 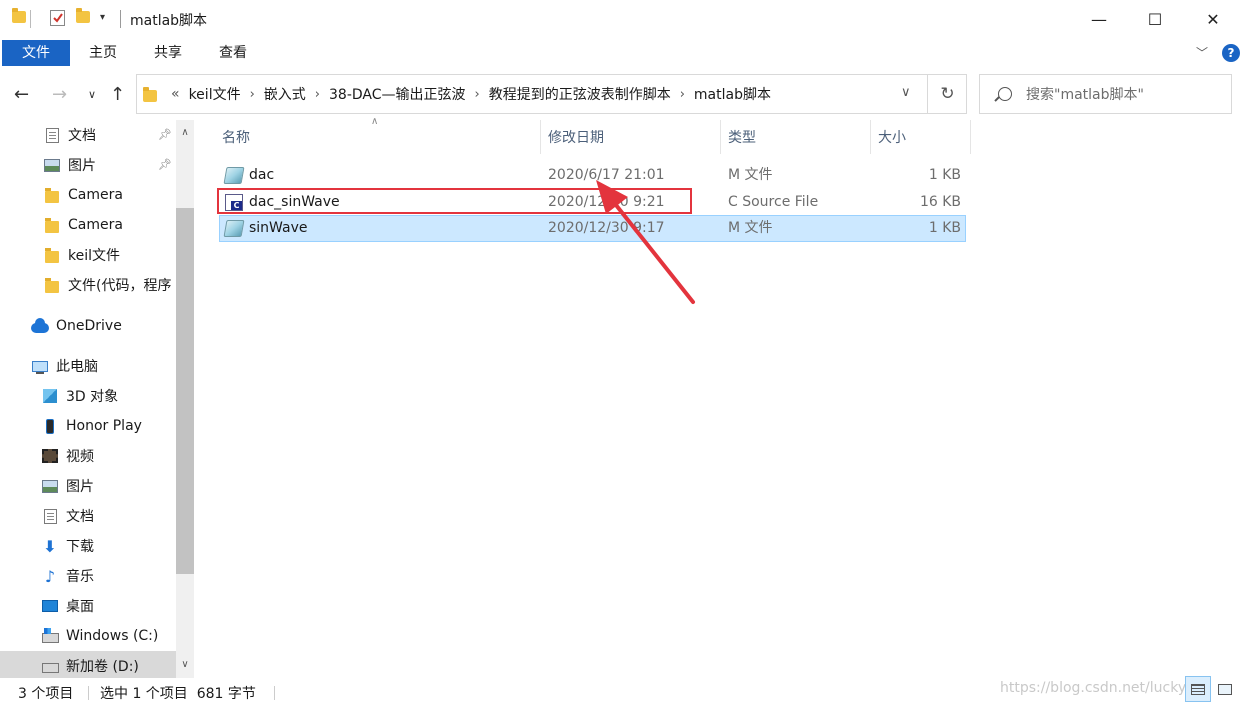 I want to click on sidebar-item-label: 图片, so click(x=82, y=166).